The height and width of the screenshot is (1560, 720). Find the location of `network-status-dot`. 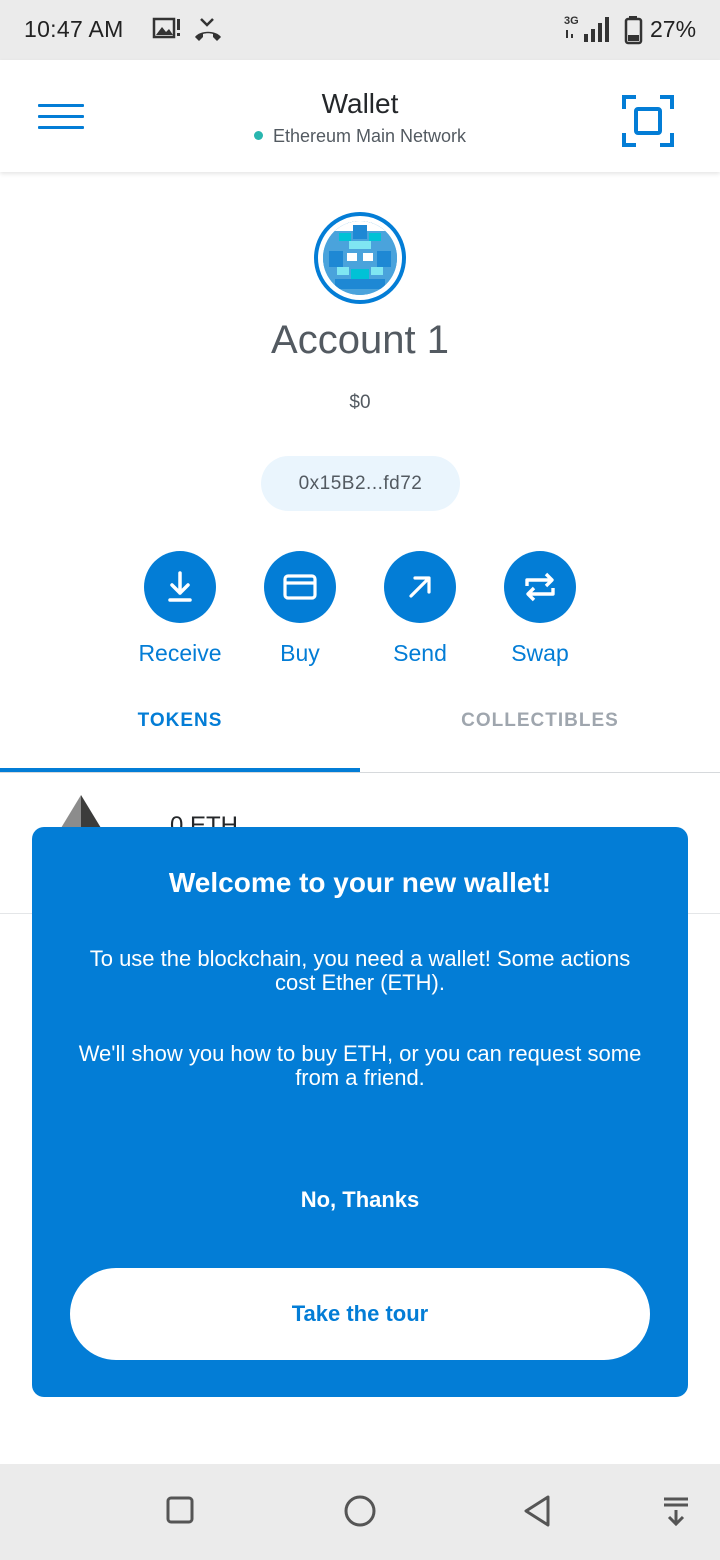

network-status-dot is located at coordinates (258, 135).